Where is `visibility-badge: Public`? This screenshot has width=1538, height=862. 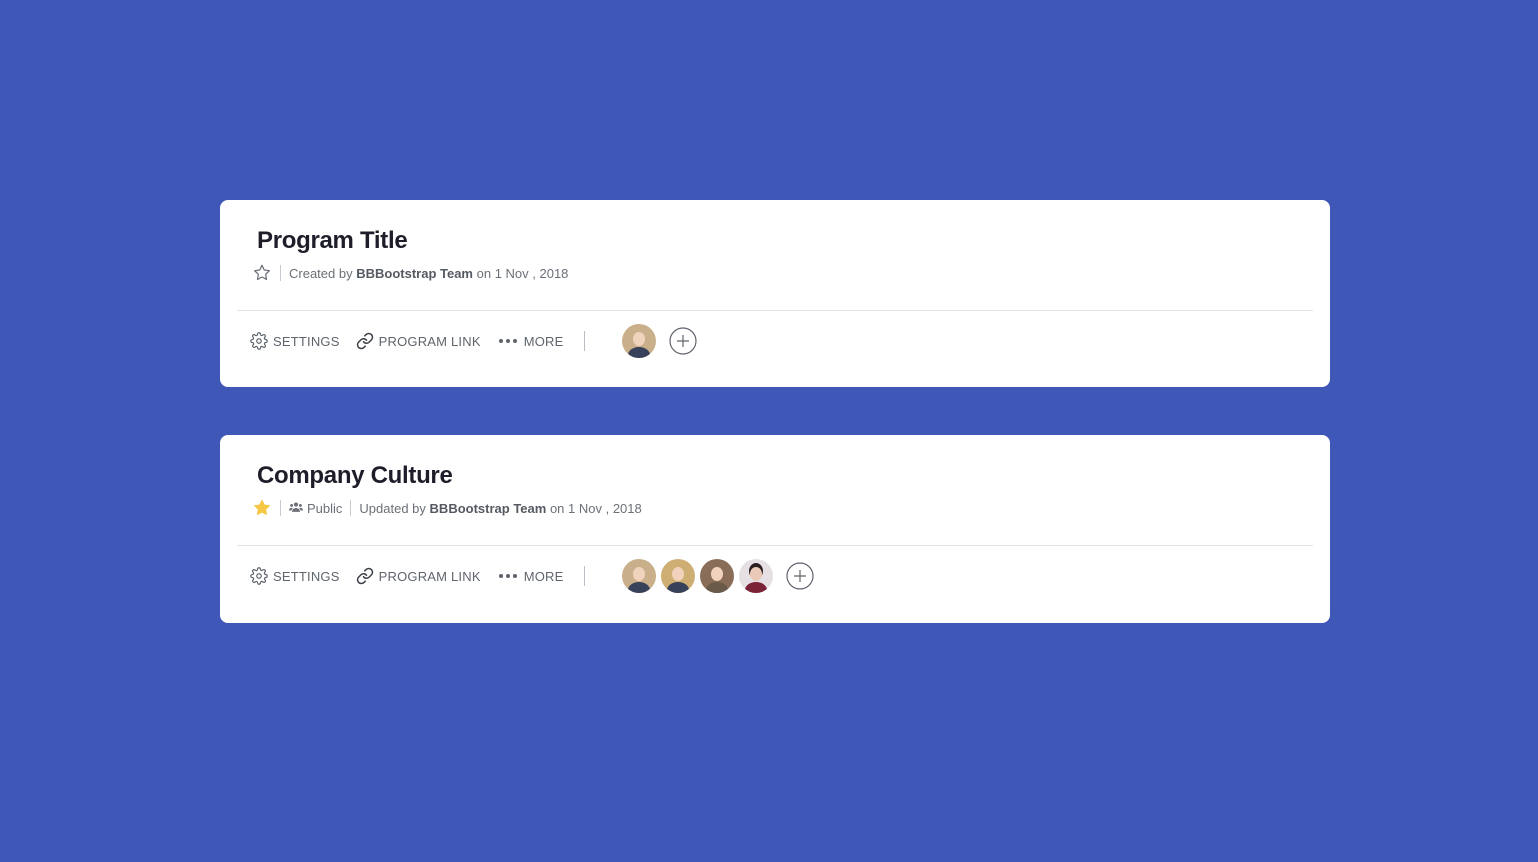
visibility-badge: Public is located at coordinates (315, 508).